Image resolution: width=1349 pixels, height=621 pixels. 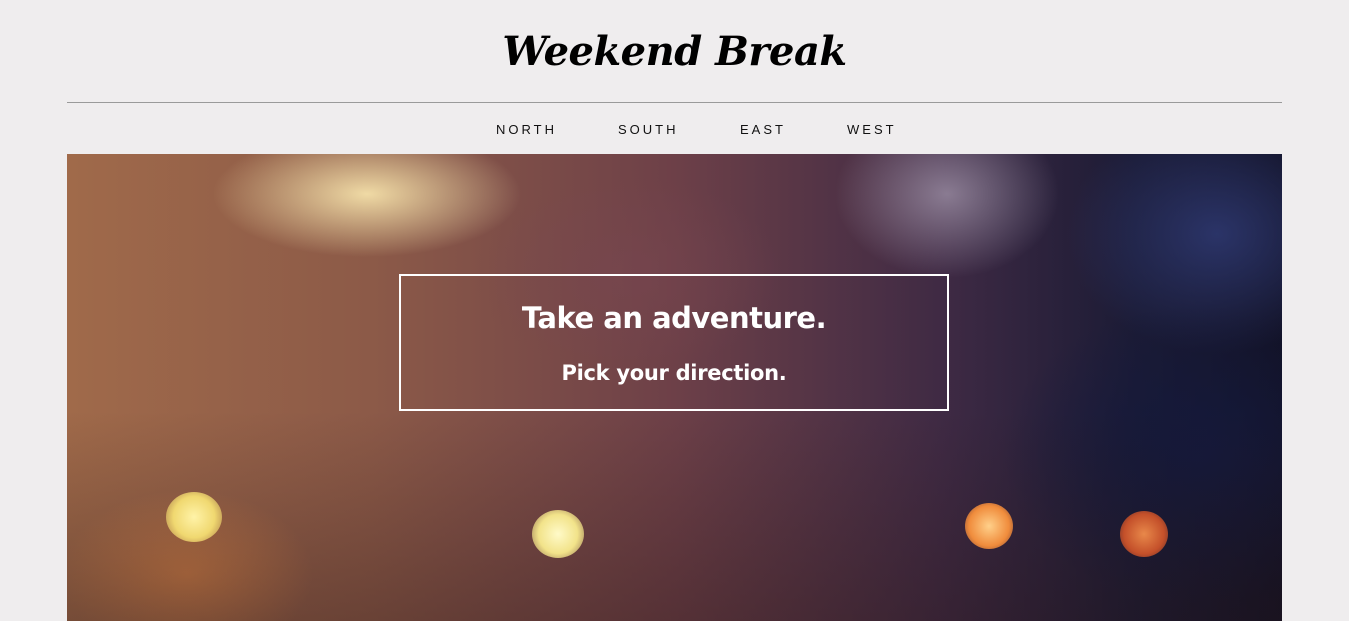 What do you see at coordinates (674, 52) in the screenshot?
I see `site-title: Weekend Break` at bounding box center [674, 52].